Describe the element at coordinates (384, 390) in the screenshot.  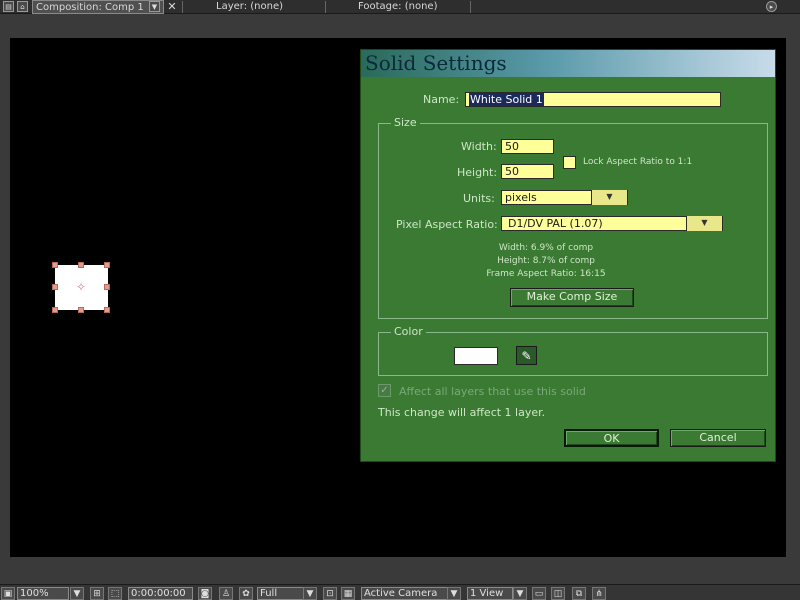
I see `affect-all-checkbox: ✓` at that location.